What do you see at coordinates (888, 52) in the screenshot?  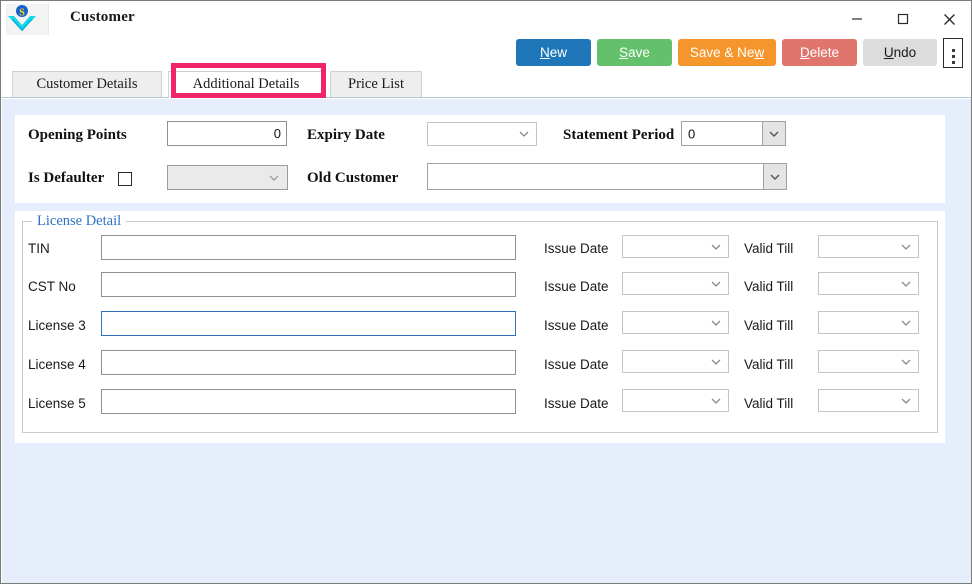 I see `undo-button-accel: U` at bounding box center [888, 52].